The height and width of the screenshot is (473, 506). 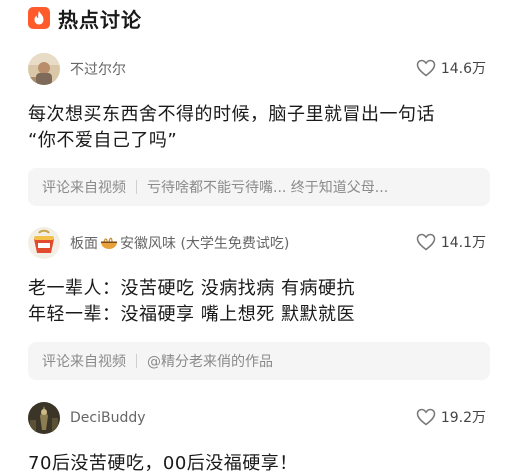 What do you see at coordinates (259, 418) in the screenshot?
I see `comment-header: DeciBuddy 19.2万` at bounding box center [259, 418].